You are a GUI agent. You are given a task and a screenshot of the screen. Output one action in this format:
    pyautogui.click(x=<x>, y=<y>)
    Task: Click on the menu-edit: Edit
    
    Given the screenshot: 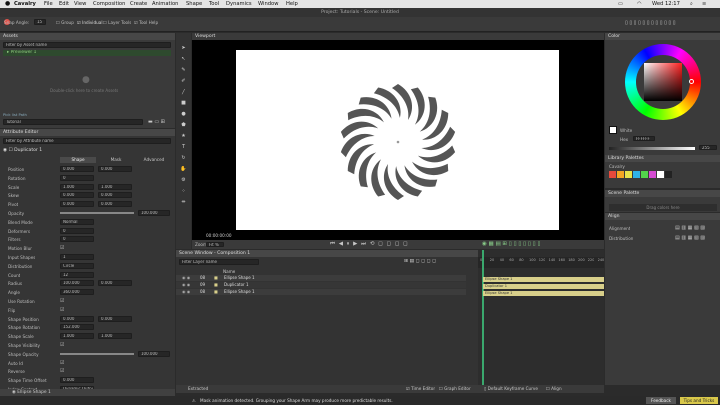 What is the action you would take?
    pyautogui.click(x=64, y=4)
    